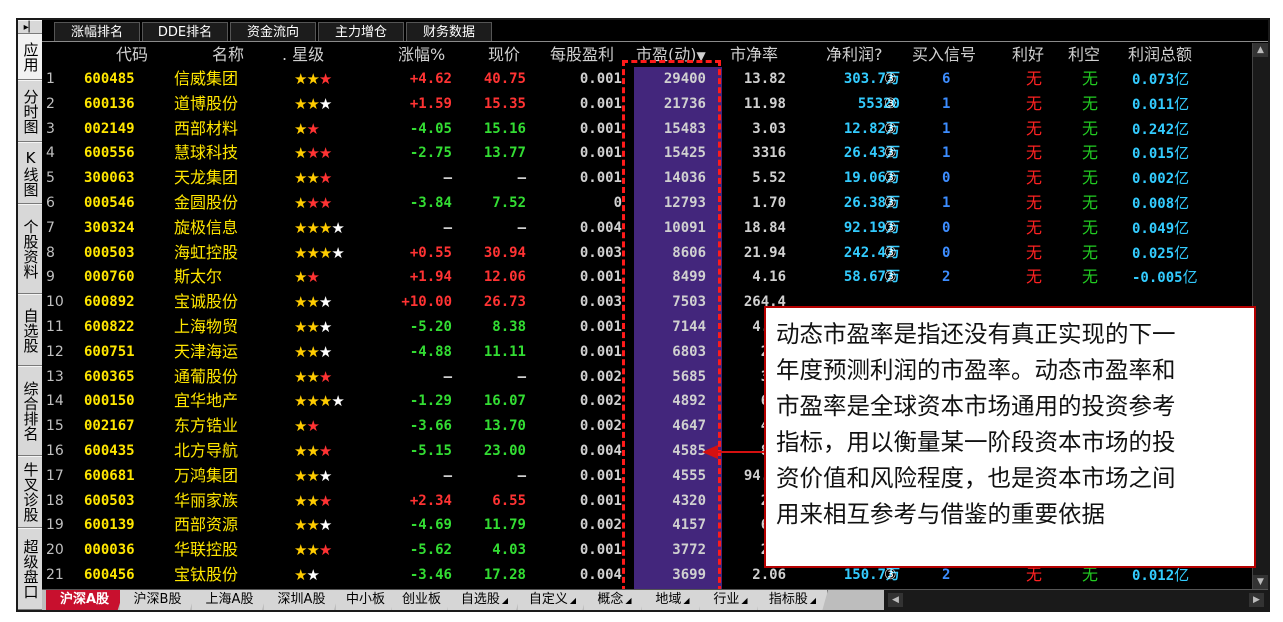 The width and height of the screenshot is (1283, 622). What do you see at coordinates (422, 600) in the screenshot?
I see `market-tab: 创业板` at bounding box center [422, 600].